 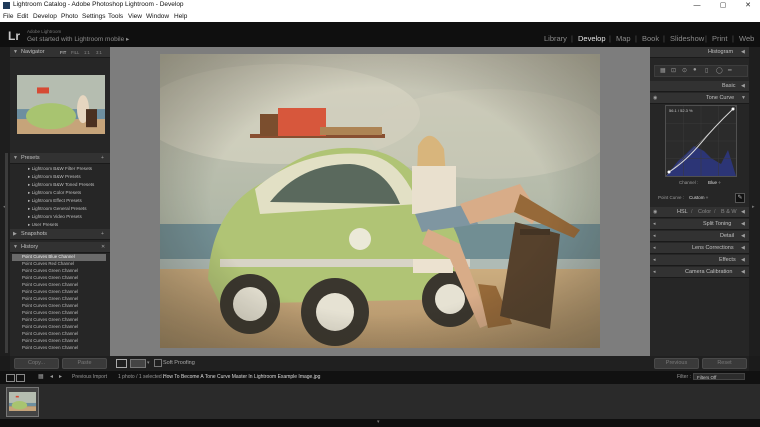 I want to click on clear-history-icon: ✕, so click(x=103, y=247).